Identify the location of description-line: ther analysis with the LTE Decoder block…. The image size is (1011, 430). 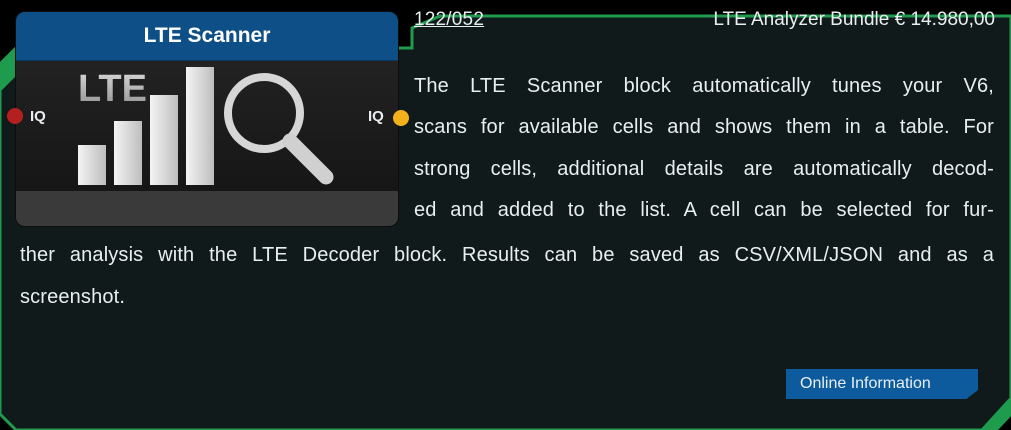
(507, 255).